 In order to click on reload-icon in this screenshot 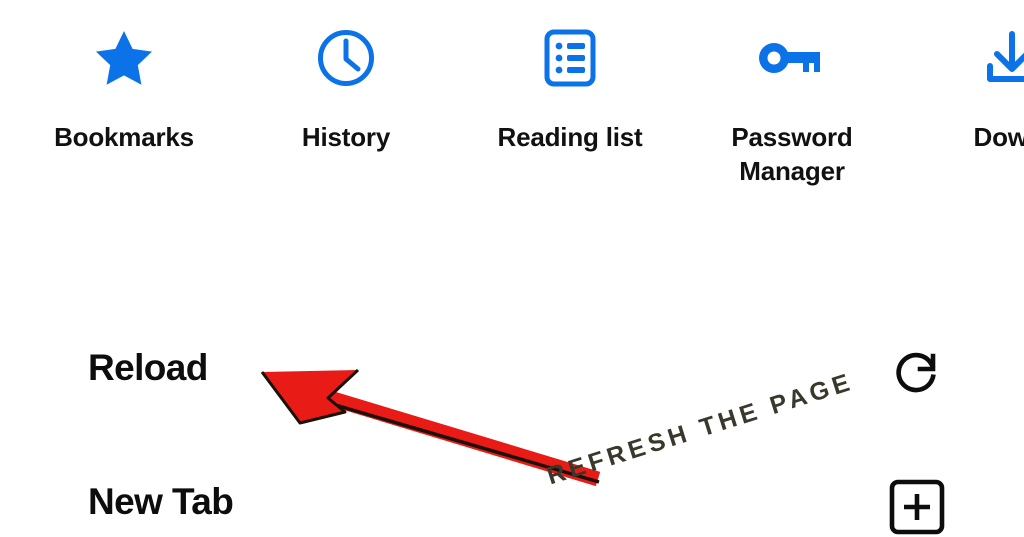, I will do `click(917, 373)`.